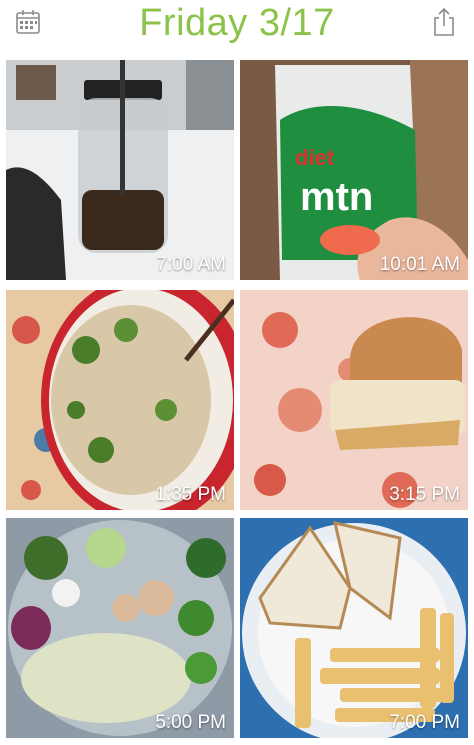 The width and height of the screenshot is (474, 745). Describe the element at coordinates (336, 197) in the screenshot. I see `svg-text: mtn` at that location.